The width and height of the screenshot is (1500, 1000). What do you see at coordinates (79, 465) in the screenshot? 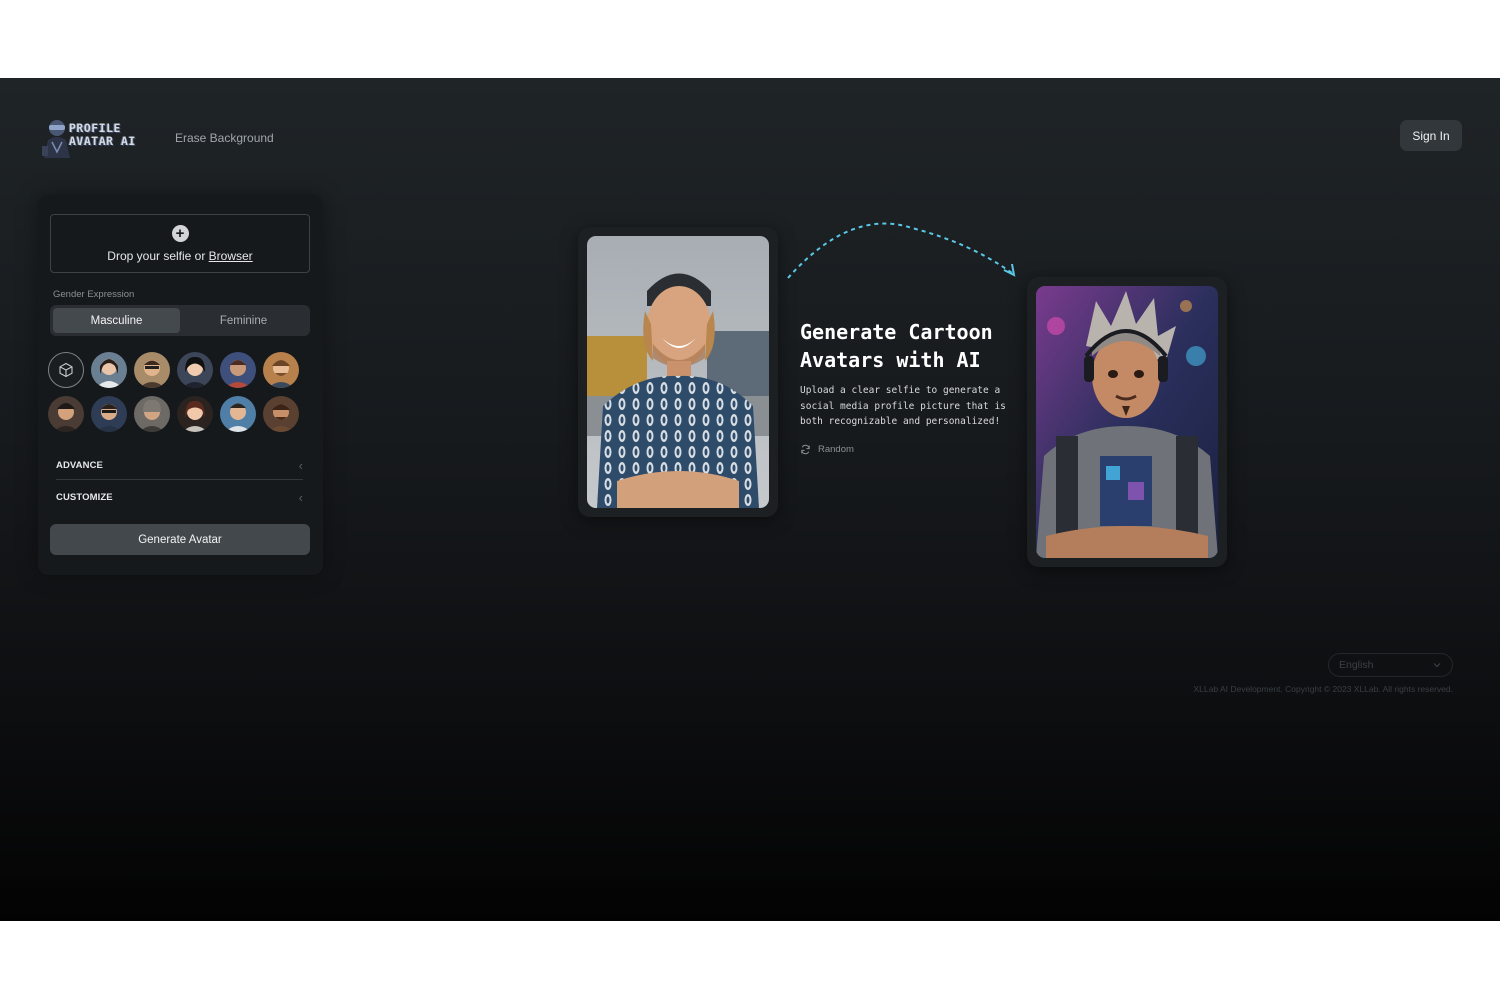
I see `advance-label: ADVANCE` at bounding box center [79, 465].